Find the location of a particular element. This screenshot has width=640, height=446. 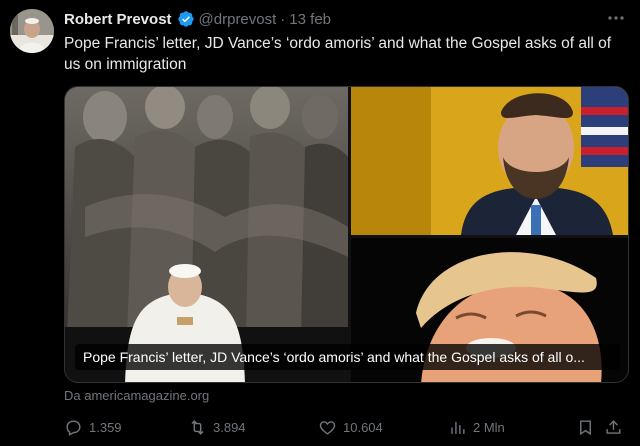

reply-icon is located at coordinates (73, 427).